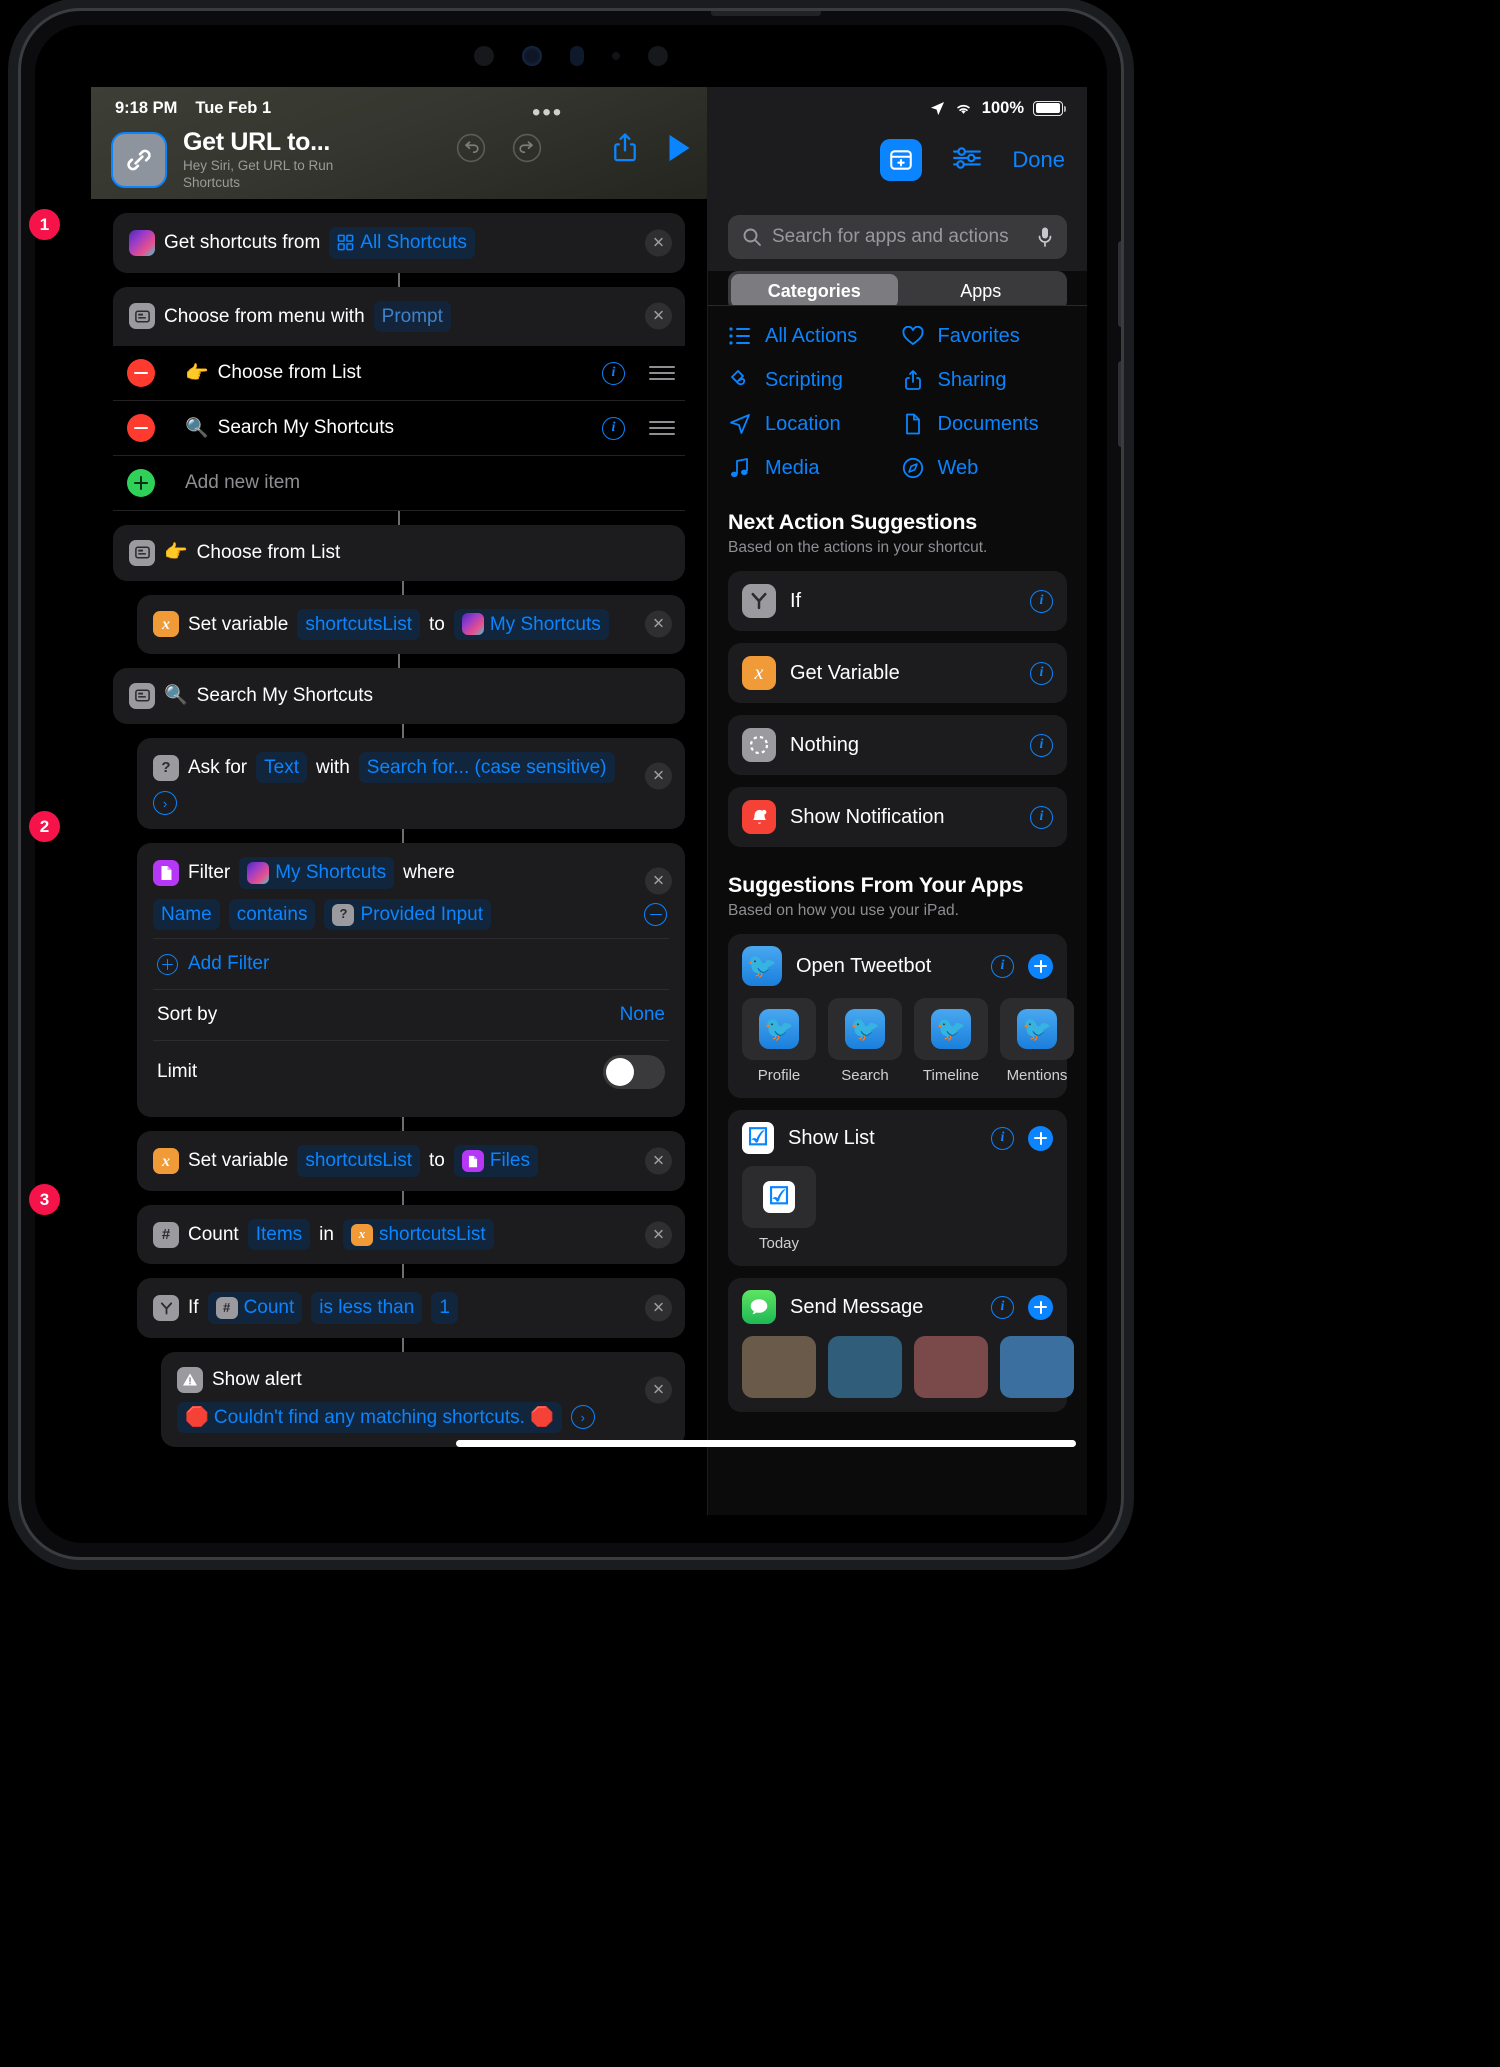 This screenshot has width=1500, height=2067. Describe the element at coordinates (418, 1234) in the screenshot. I see `token-variable: x shortcutsList` at that location.